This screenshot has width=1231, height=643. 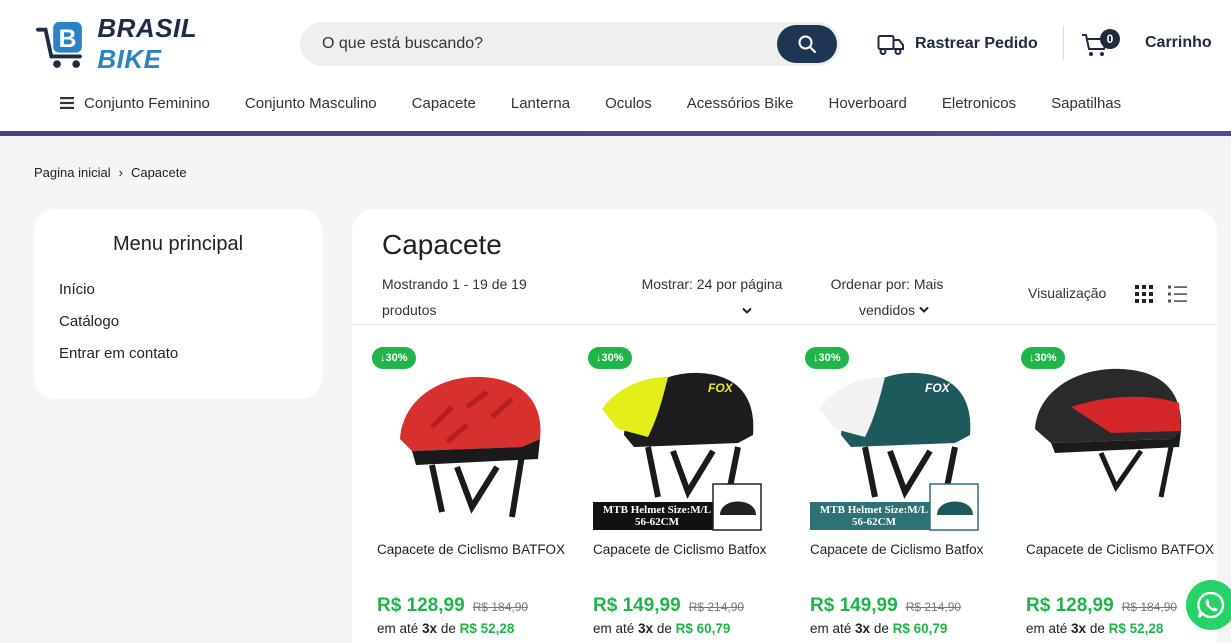 What do you see at coordinates (1086, 103) in the screenshot?
I see `nav-item-sapatilhas: Sapatilhas` at bounding box center [1086, 103].